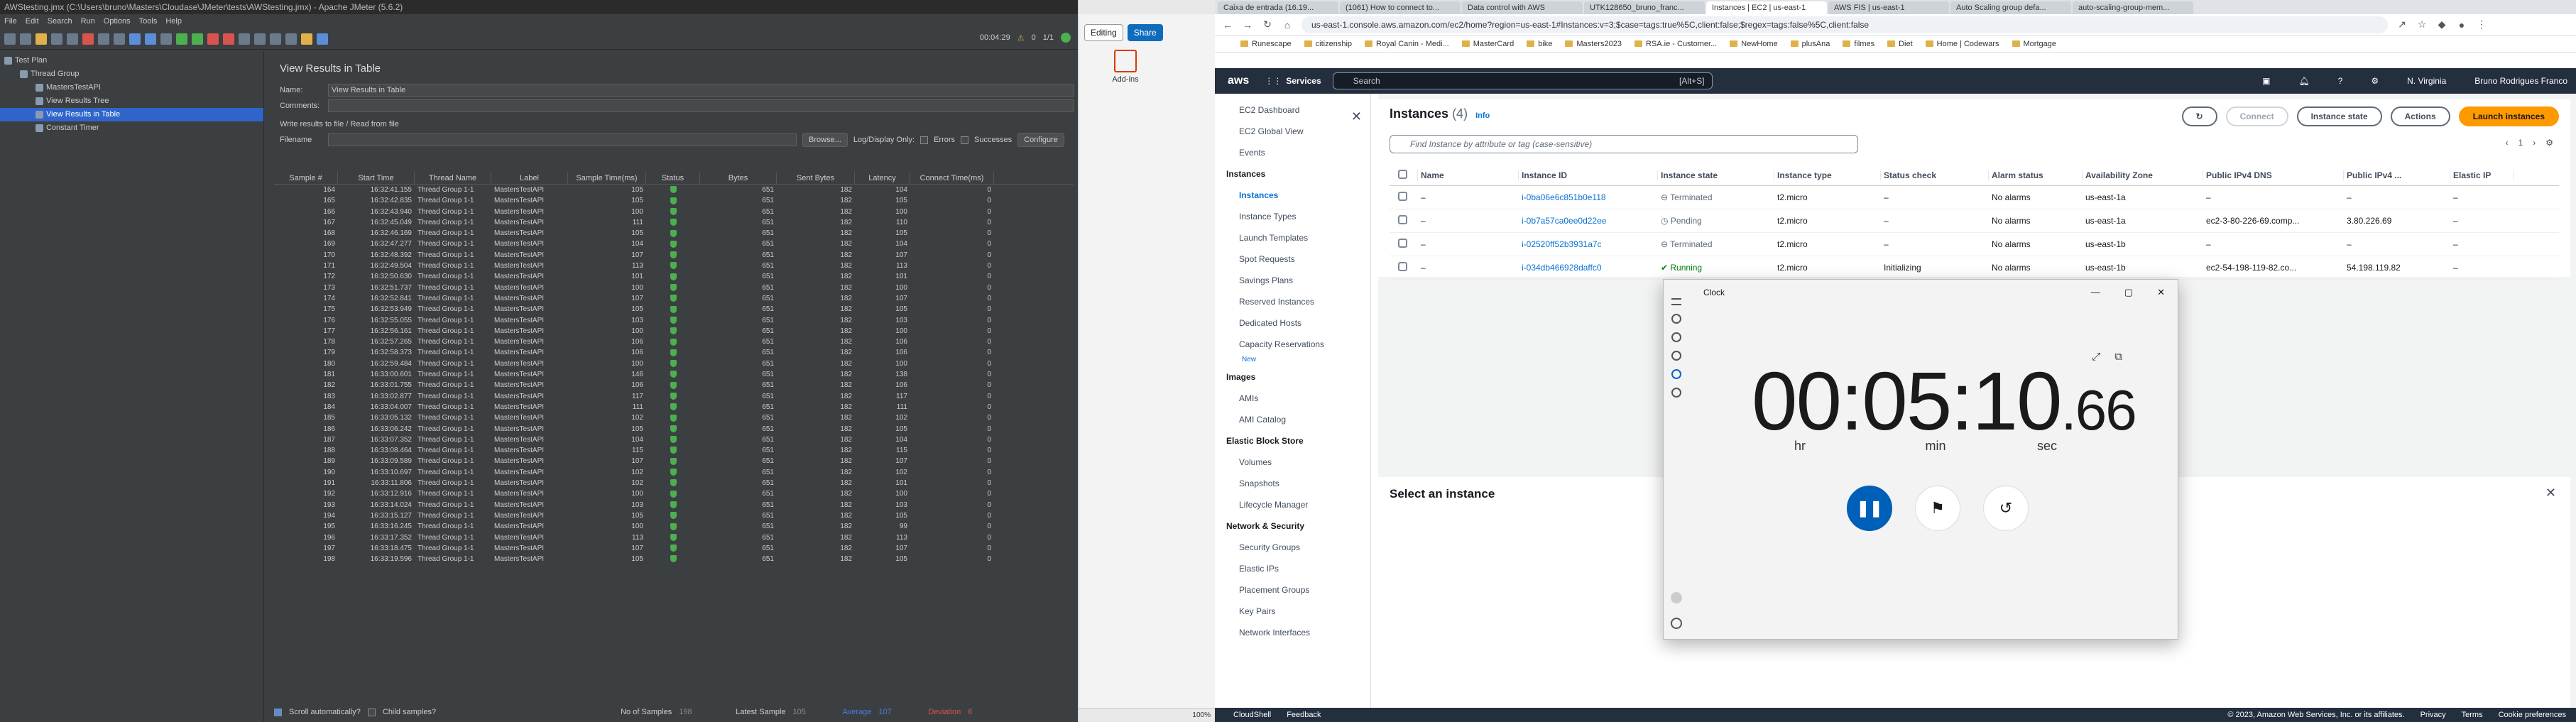 This screenshot has height=722, width=2576. What do you see at coordinates (1328, 44) in the screenshot?
I see `bookmark-item: citizenship` at bounding box center [1328, 44].